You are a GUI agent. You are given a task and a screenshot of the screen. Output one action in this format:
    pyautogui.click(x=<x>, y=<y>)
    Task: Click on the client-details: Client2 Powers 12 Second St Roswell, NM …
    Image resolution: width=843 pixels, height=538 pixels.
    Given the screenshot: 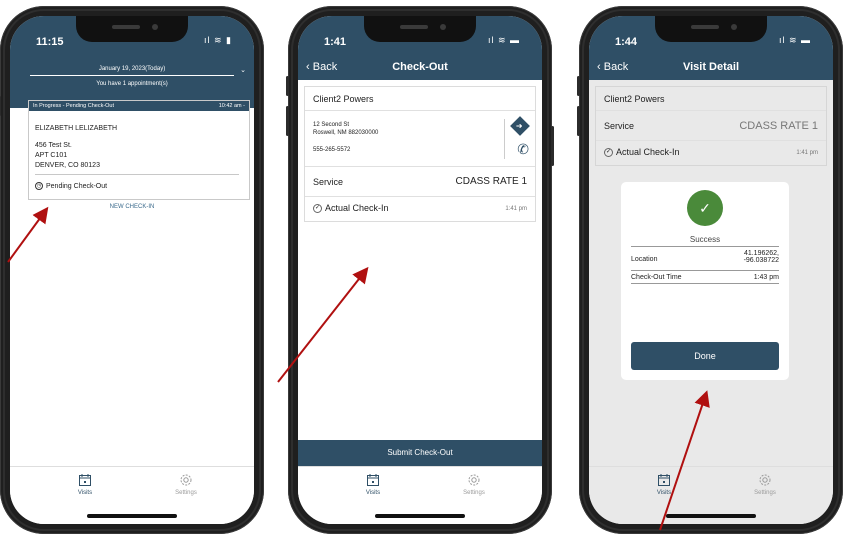 What is the action you would take?
    pyautogui.click(x=420, y=154)
    